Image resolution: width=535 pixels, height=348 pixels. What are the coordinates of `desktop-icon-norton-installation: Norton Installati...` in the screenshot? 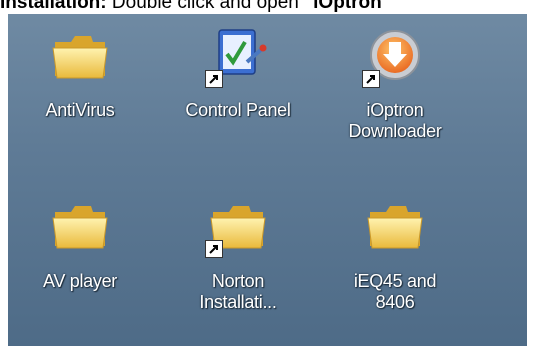 It's located at (238, 267).